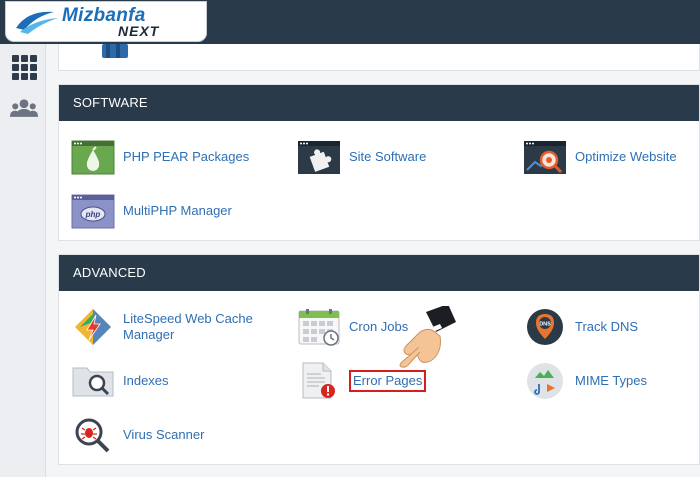 The image size is (700, 477). What do you see at coordinates (319, 327) in the screenshot?
I see `calendar-icon` at bounding box center [319, 327].